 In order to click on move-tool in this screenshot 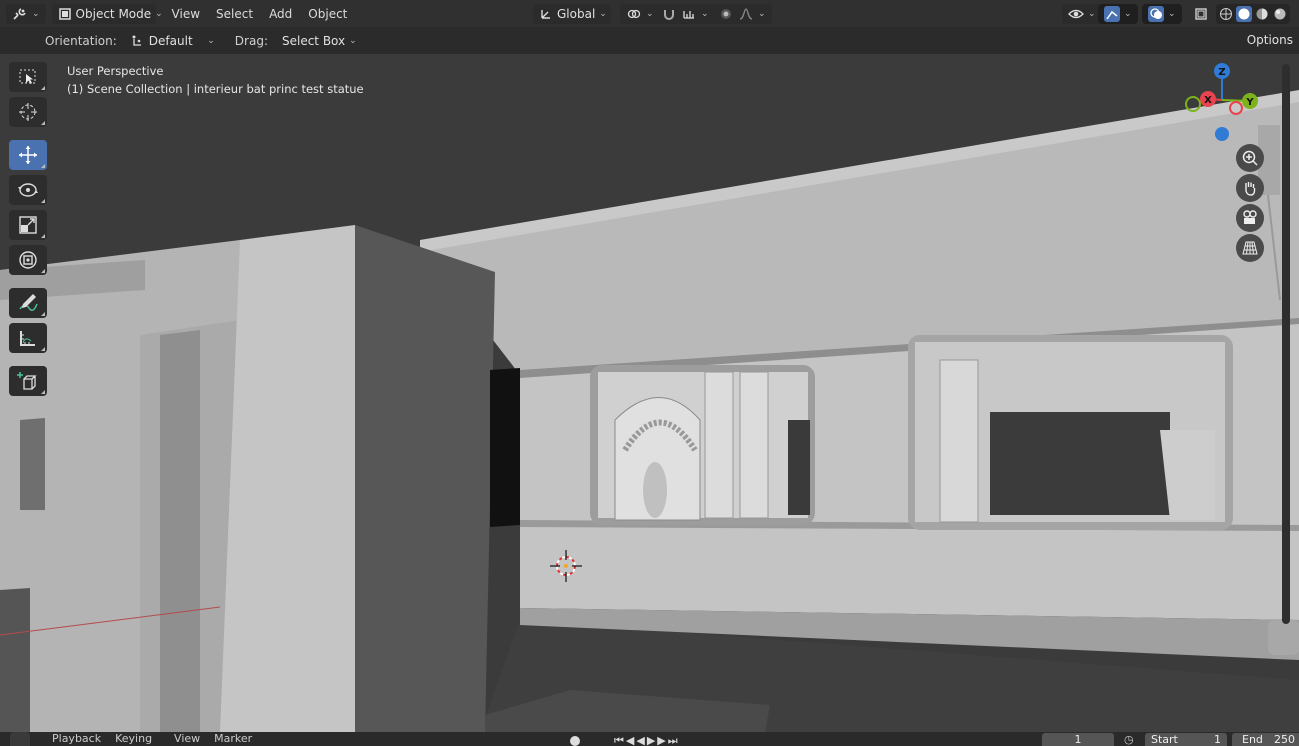, I will do `click(28, 155)`.